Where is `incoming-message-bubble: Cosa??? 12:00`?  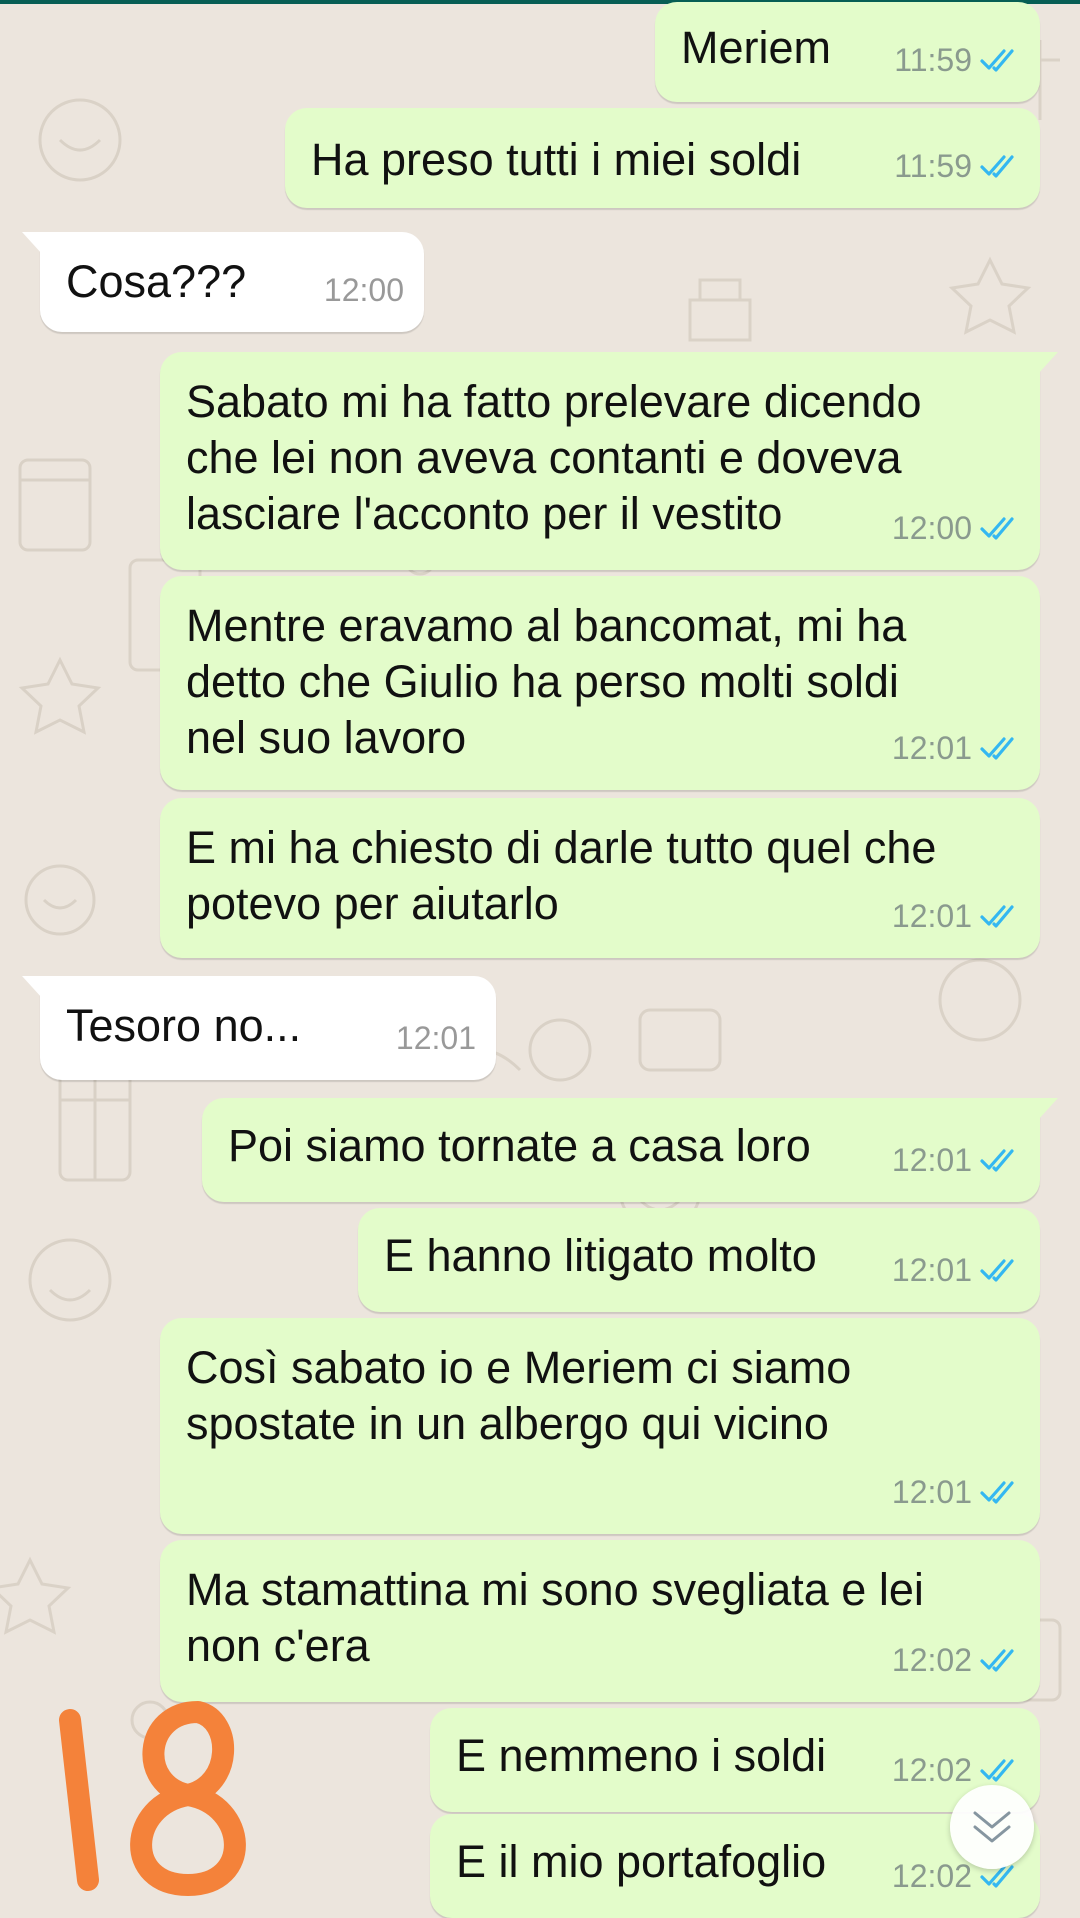 incoming-message-bubble: Cosa??? 12:00 is located at coordinates (223, 282).